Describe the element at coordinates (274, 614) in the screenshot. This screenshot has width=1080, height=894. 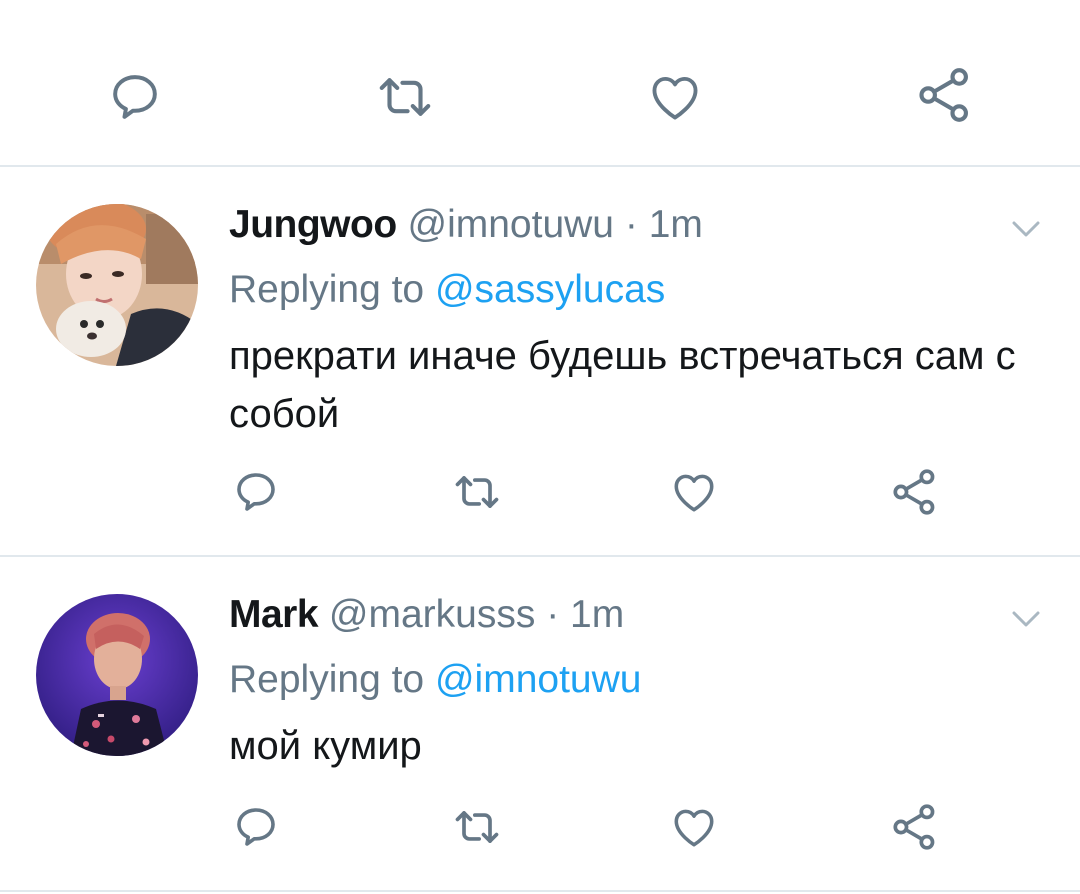
I see `display-name: Mark` at that location.